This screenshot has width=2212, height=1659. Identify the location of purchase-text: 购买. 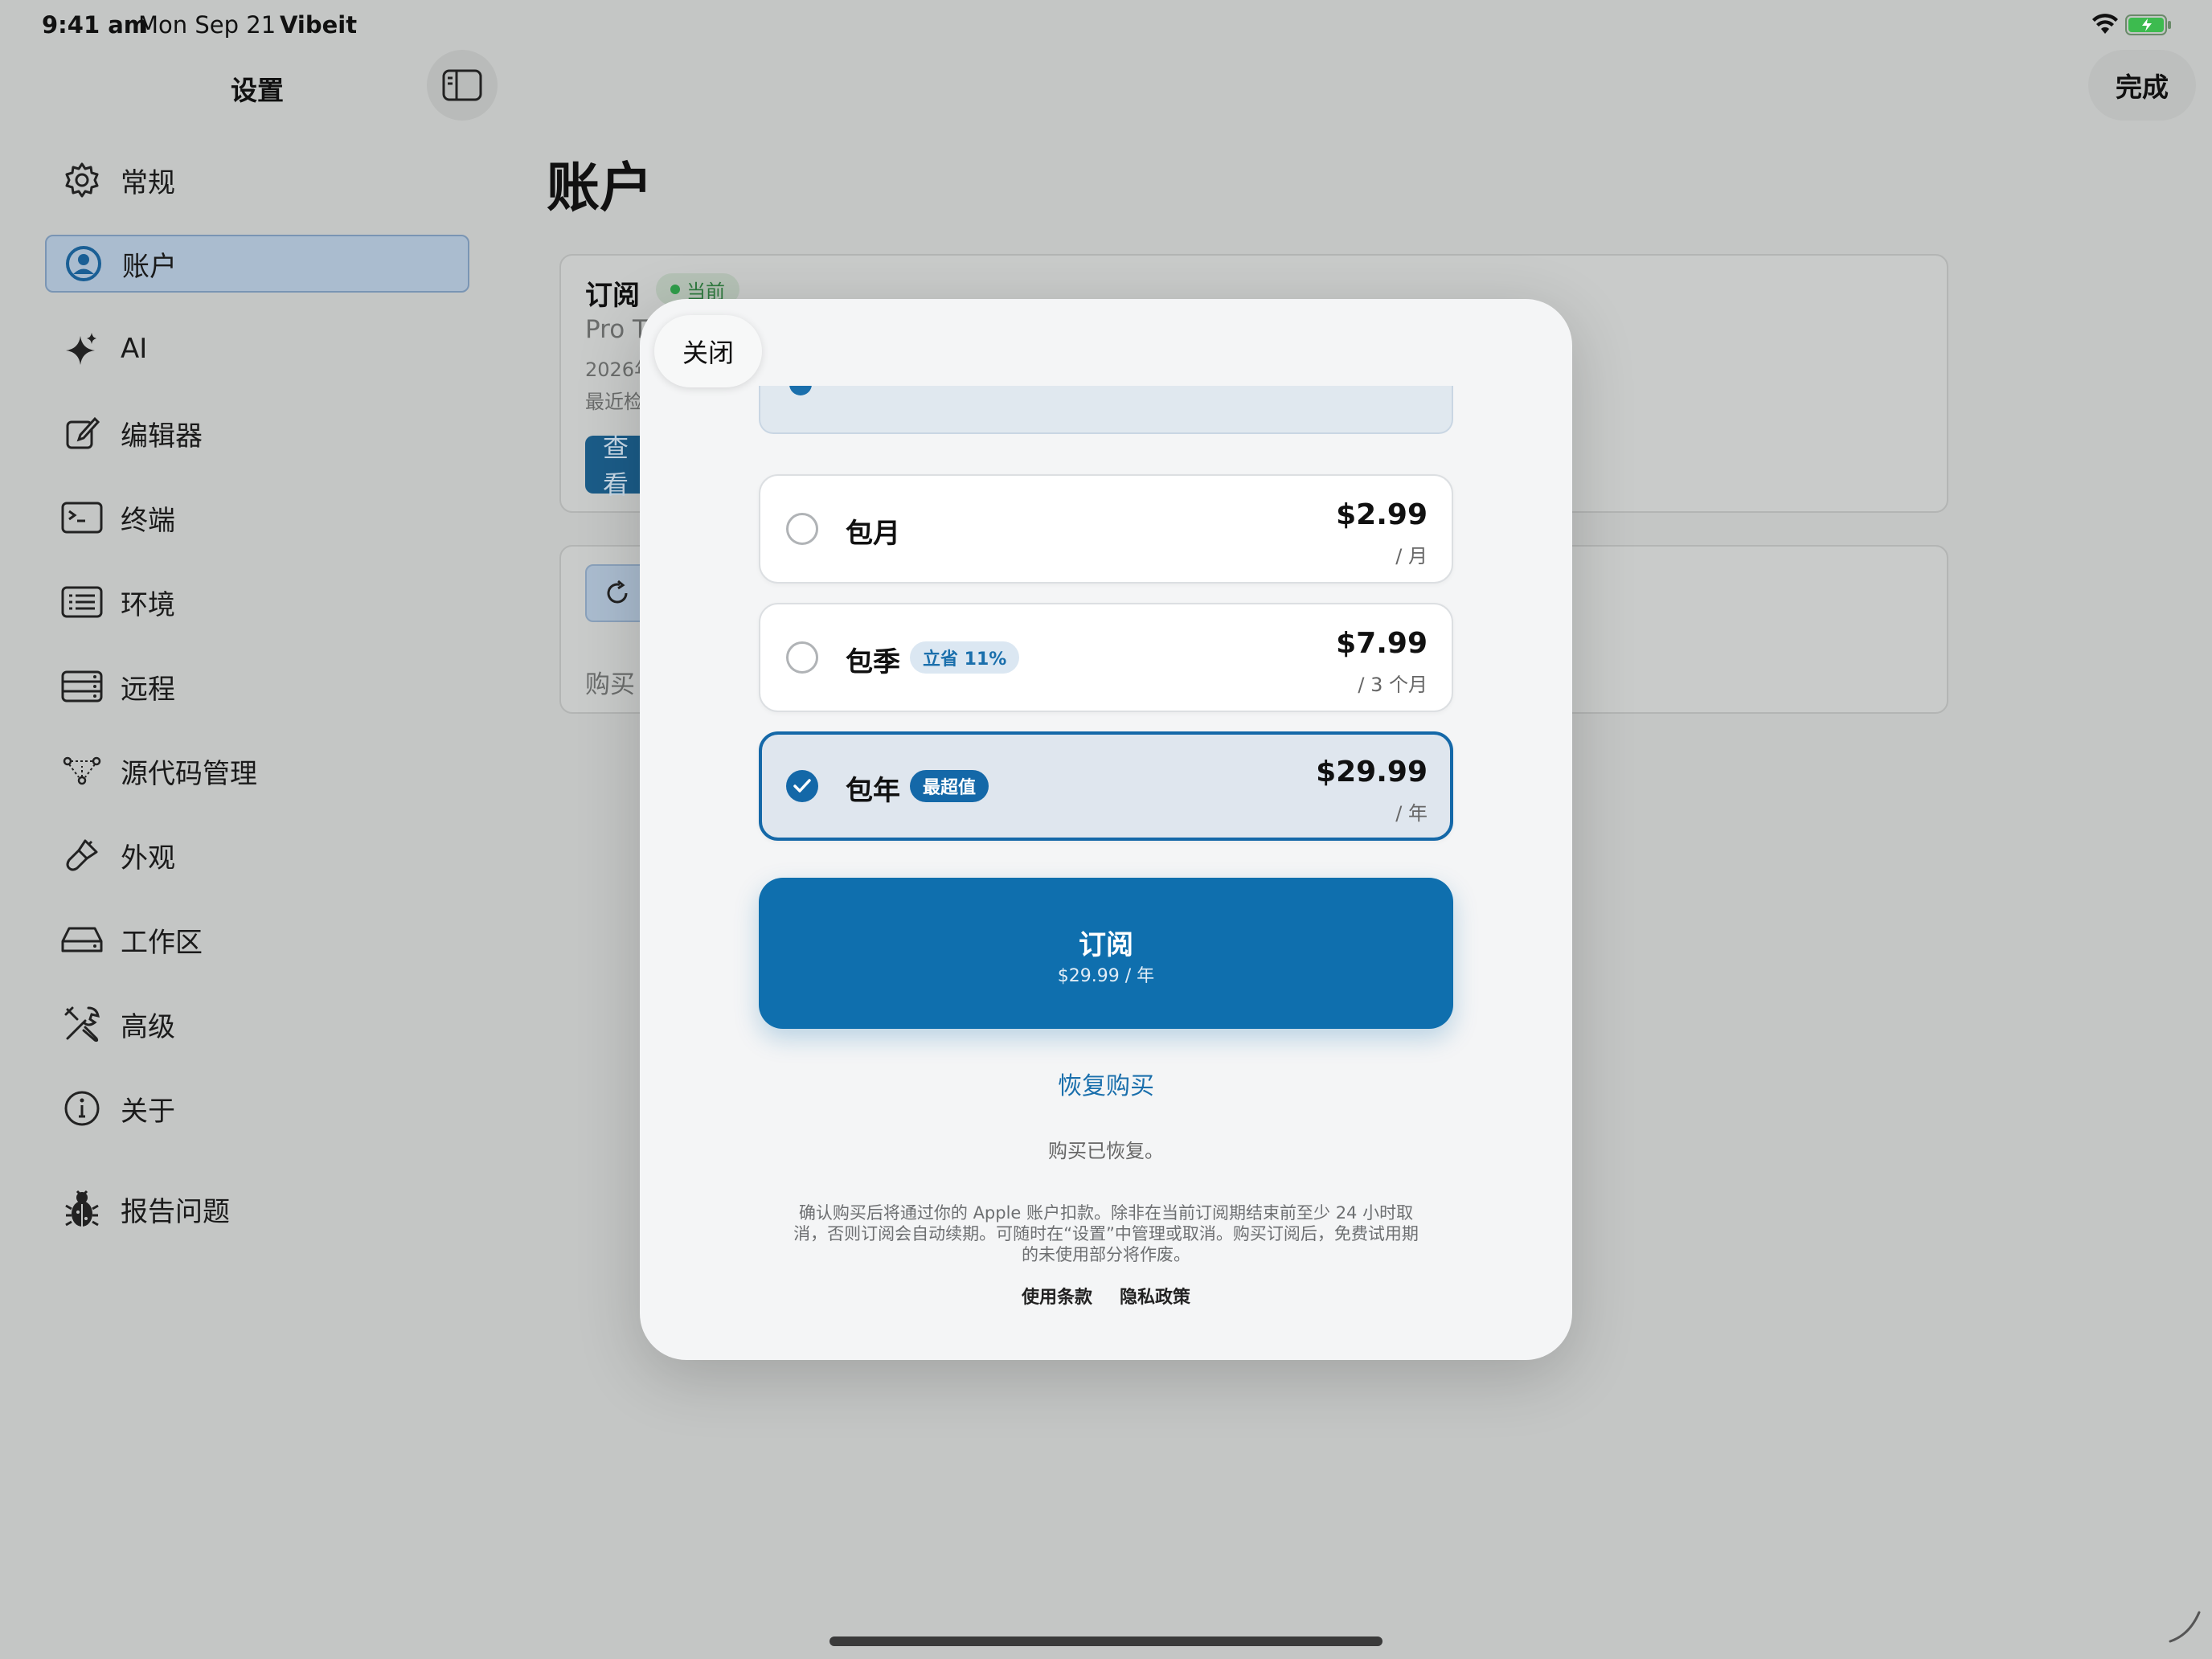
(610, 684).